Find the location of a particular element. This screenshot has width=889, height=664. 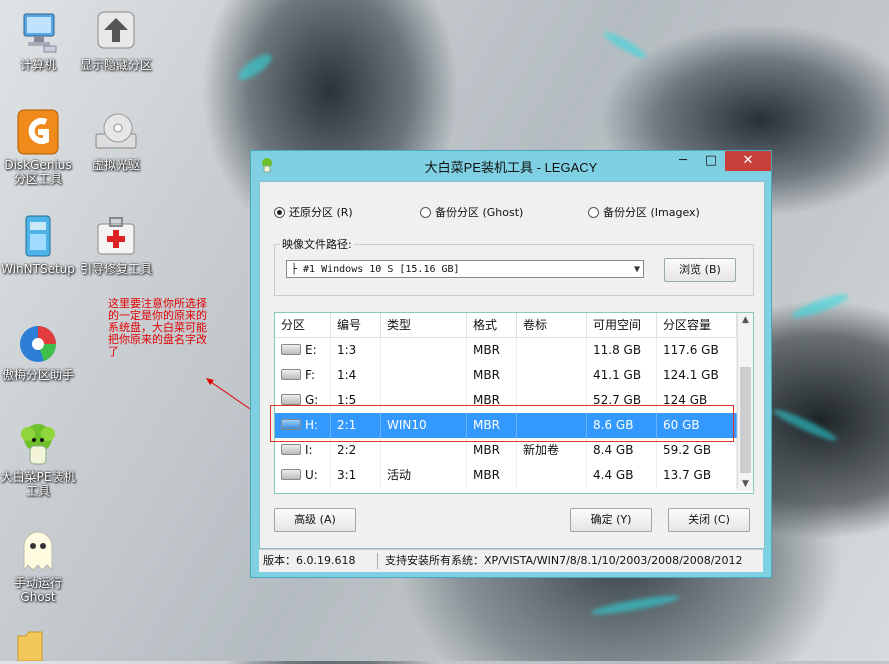

desktop-icon-ghost: 手动运行 Ghost is located at coordinates (40, 565).